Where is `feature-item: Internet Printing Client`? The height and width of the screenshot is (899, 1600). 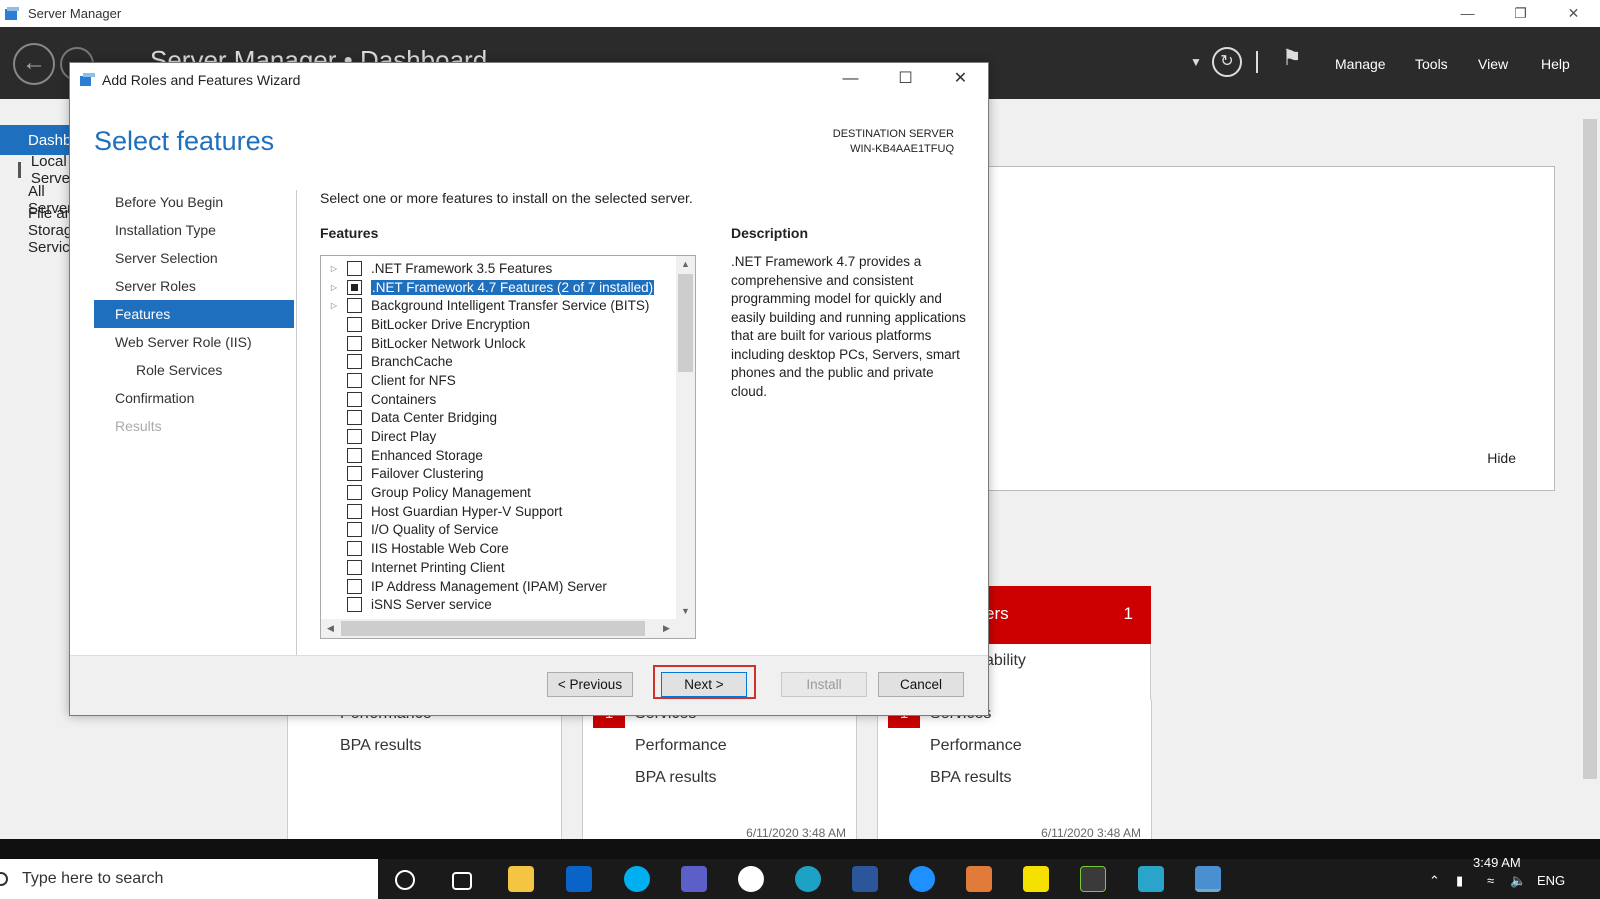 feature-item: Internet Printing Client is located at coordinates (499, 567).